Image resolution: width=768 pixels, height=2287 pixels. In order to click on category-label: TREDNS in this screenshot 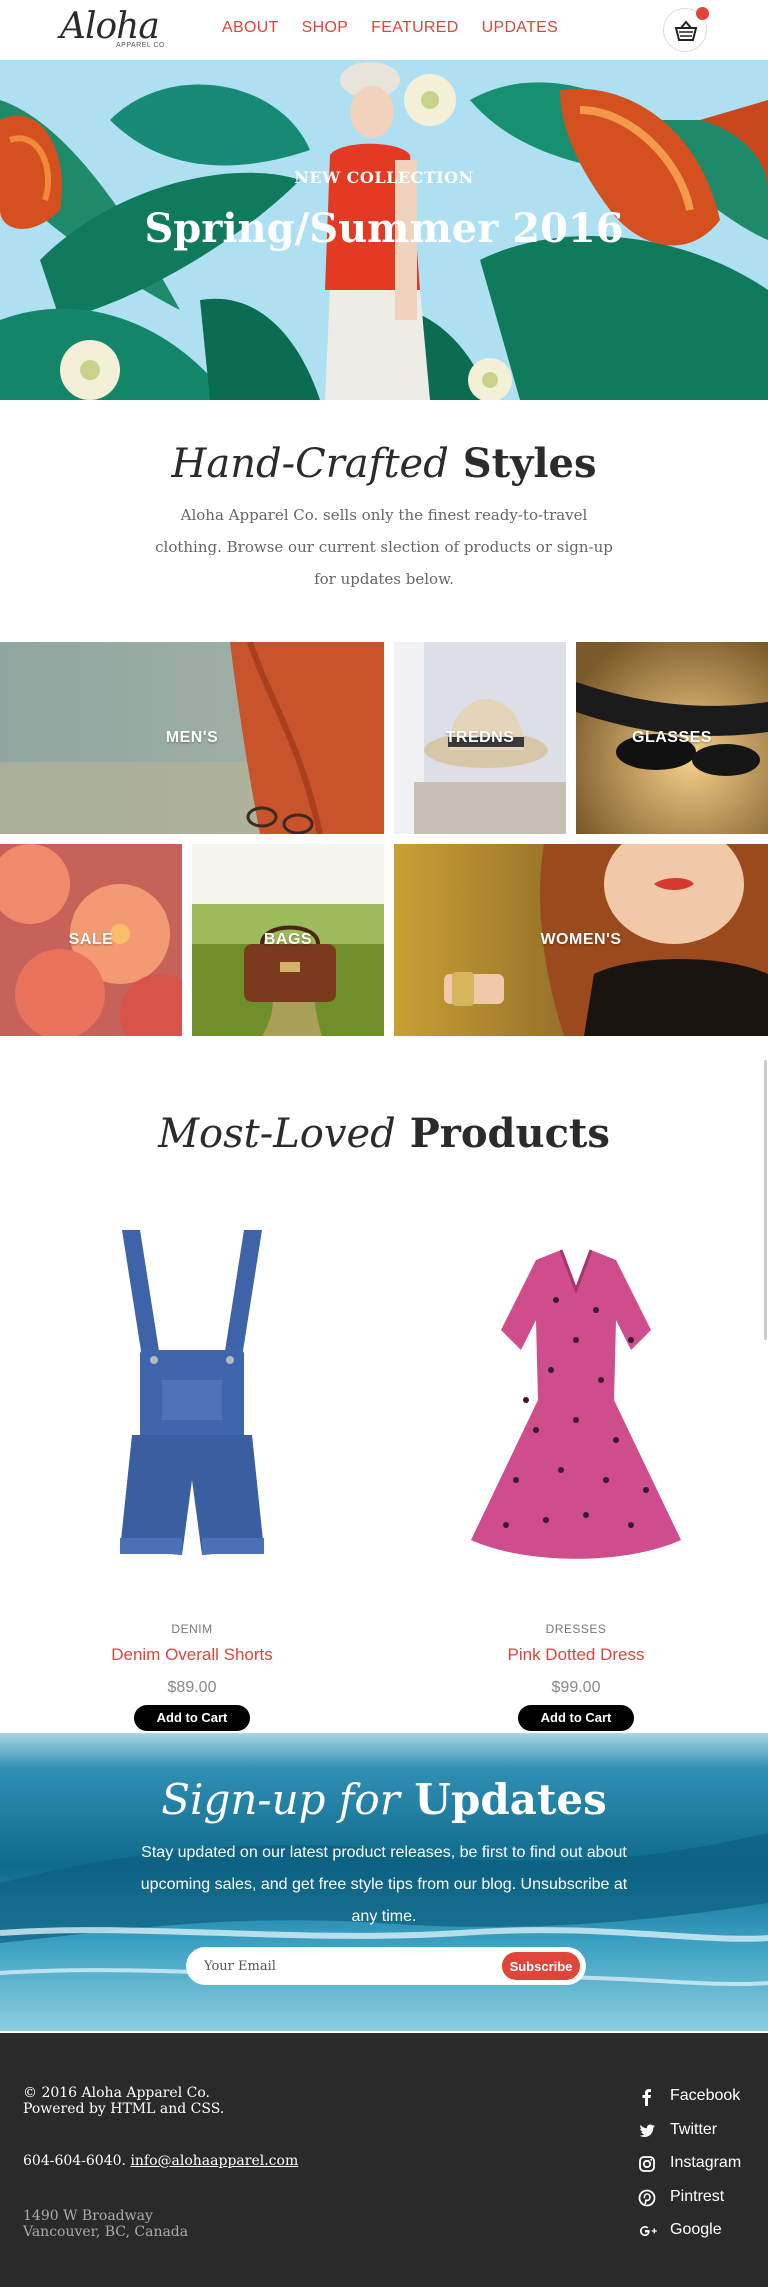, I will do `click(480, 737)`.